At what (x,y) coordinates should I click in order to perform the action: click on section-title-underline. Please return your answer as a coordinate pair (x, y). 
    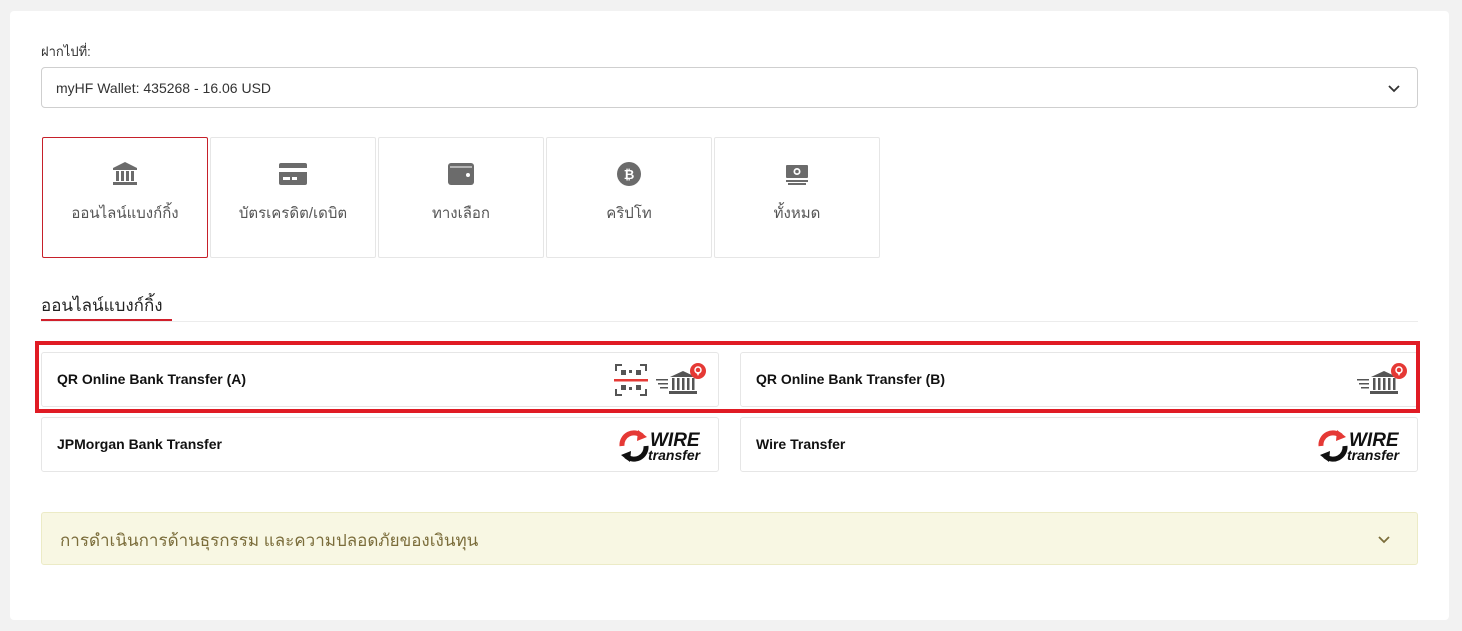
    Looking at the image, I should click on (106, 320).